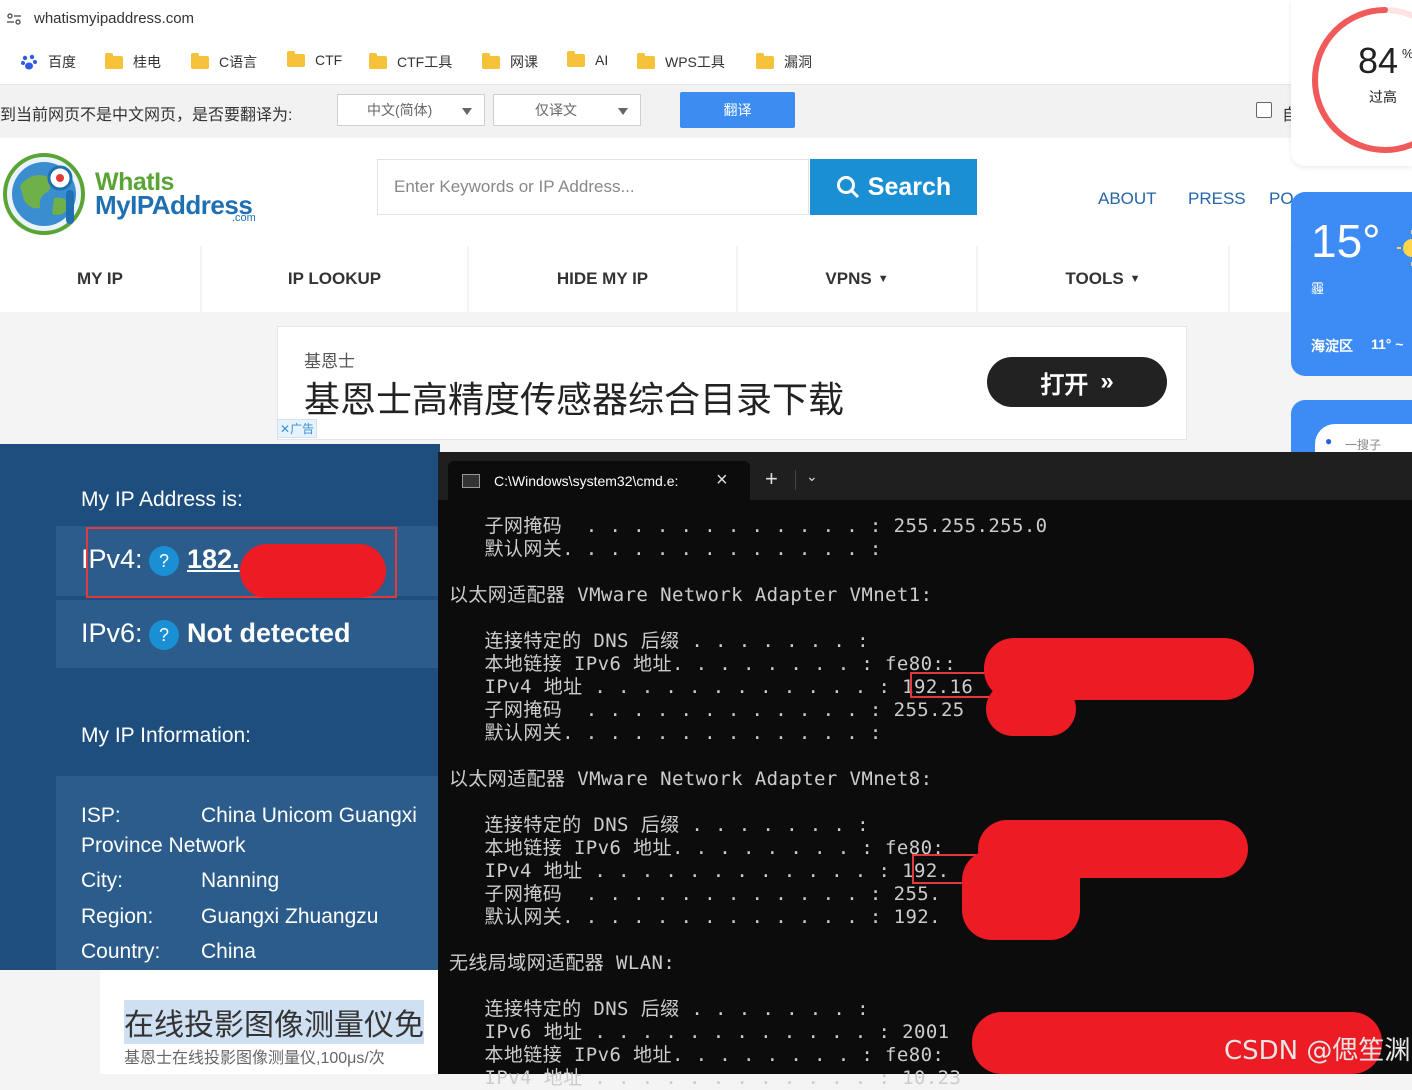  I want to click on bookmark-label: CTF工具, so click(425, 62).